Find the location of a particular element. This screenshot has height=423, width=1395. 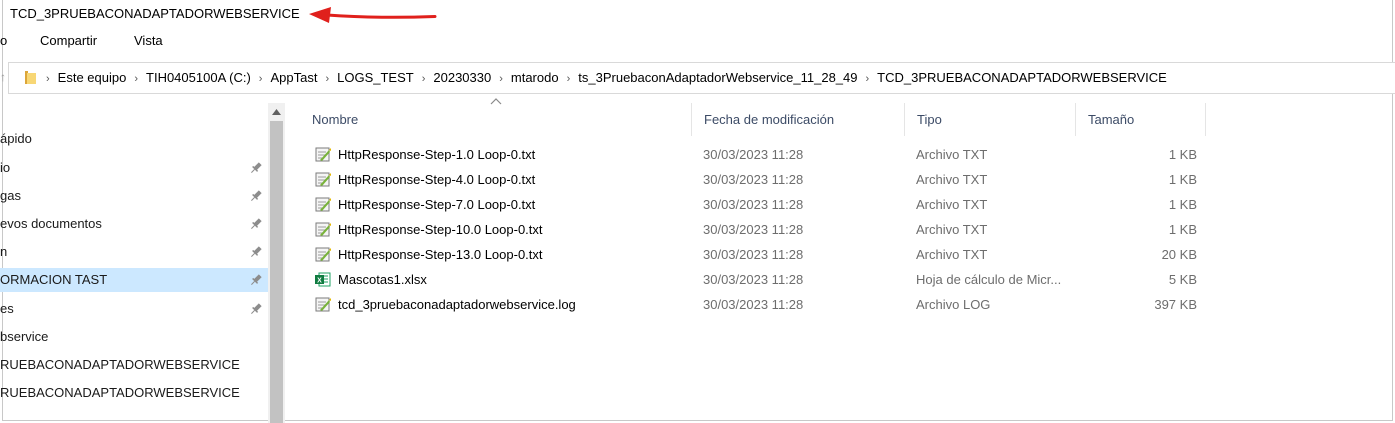

nav-item-label: bservice is located at coordinates (24, 336).